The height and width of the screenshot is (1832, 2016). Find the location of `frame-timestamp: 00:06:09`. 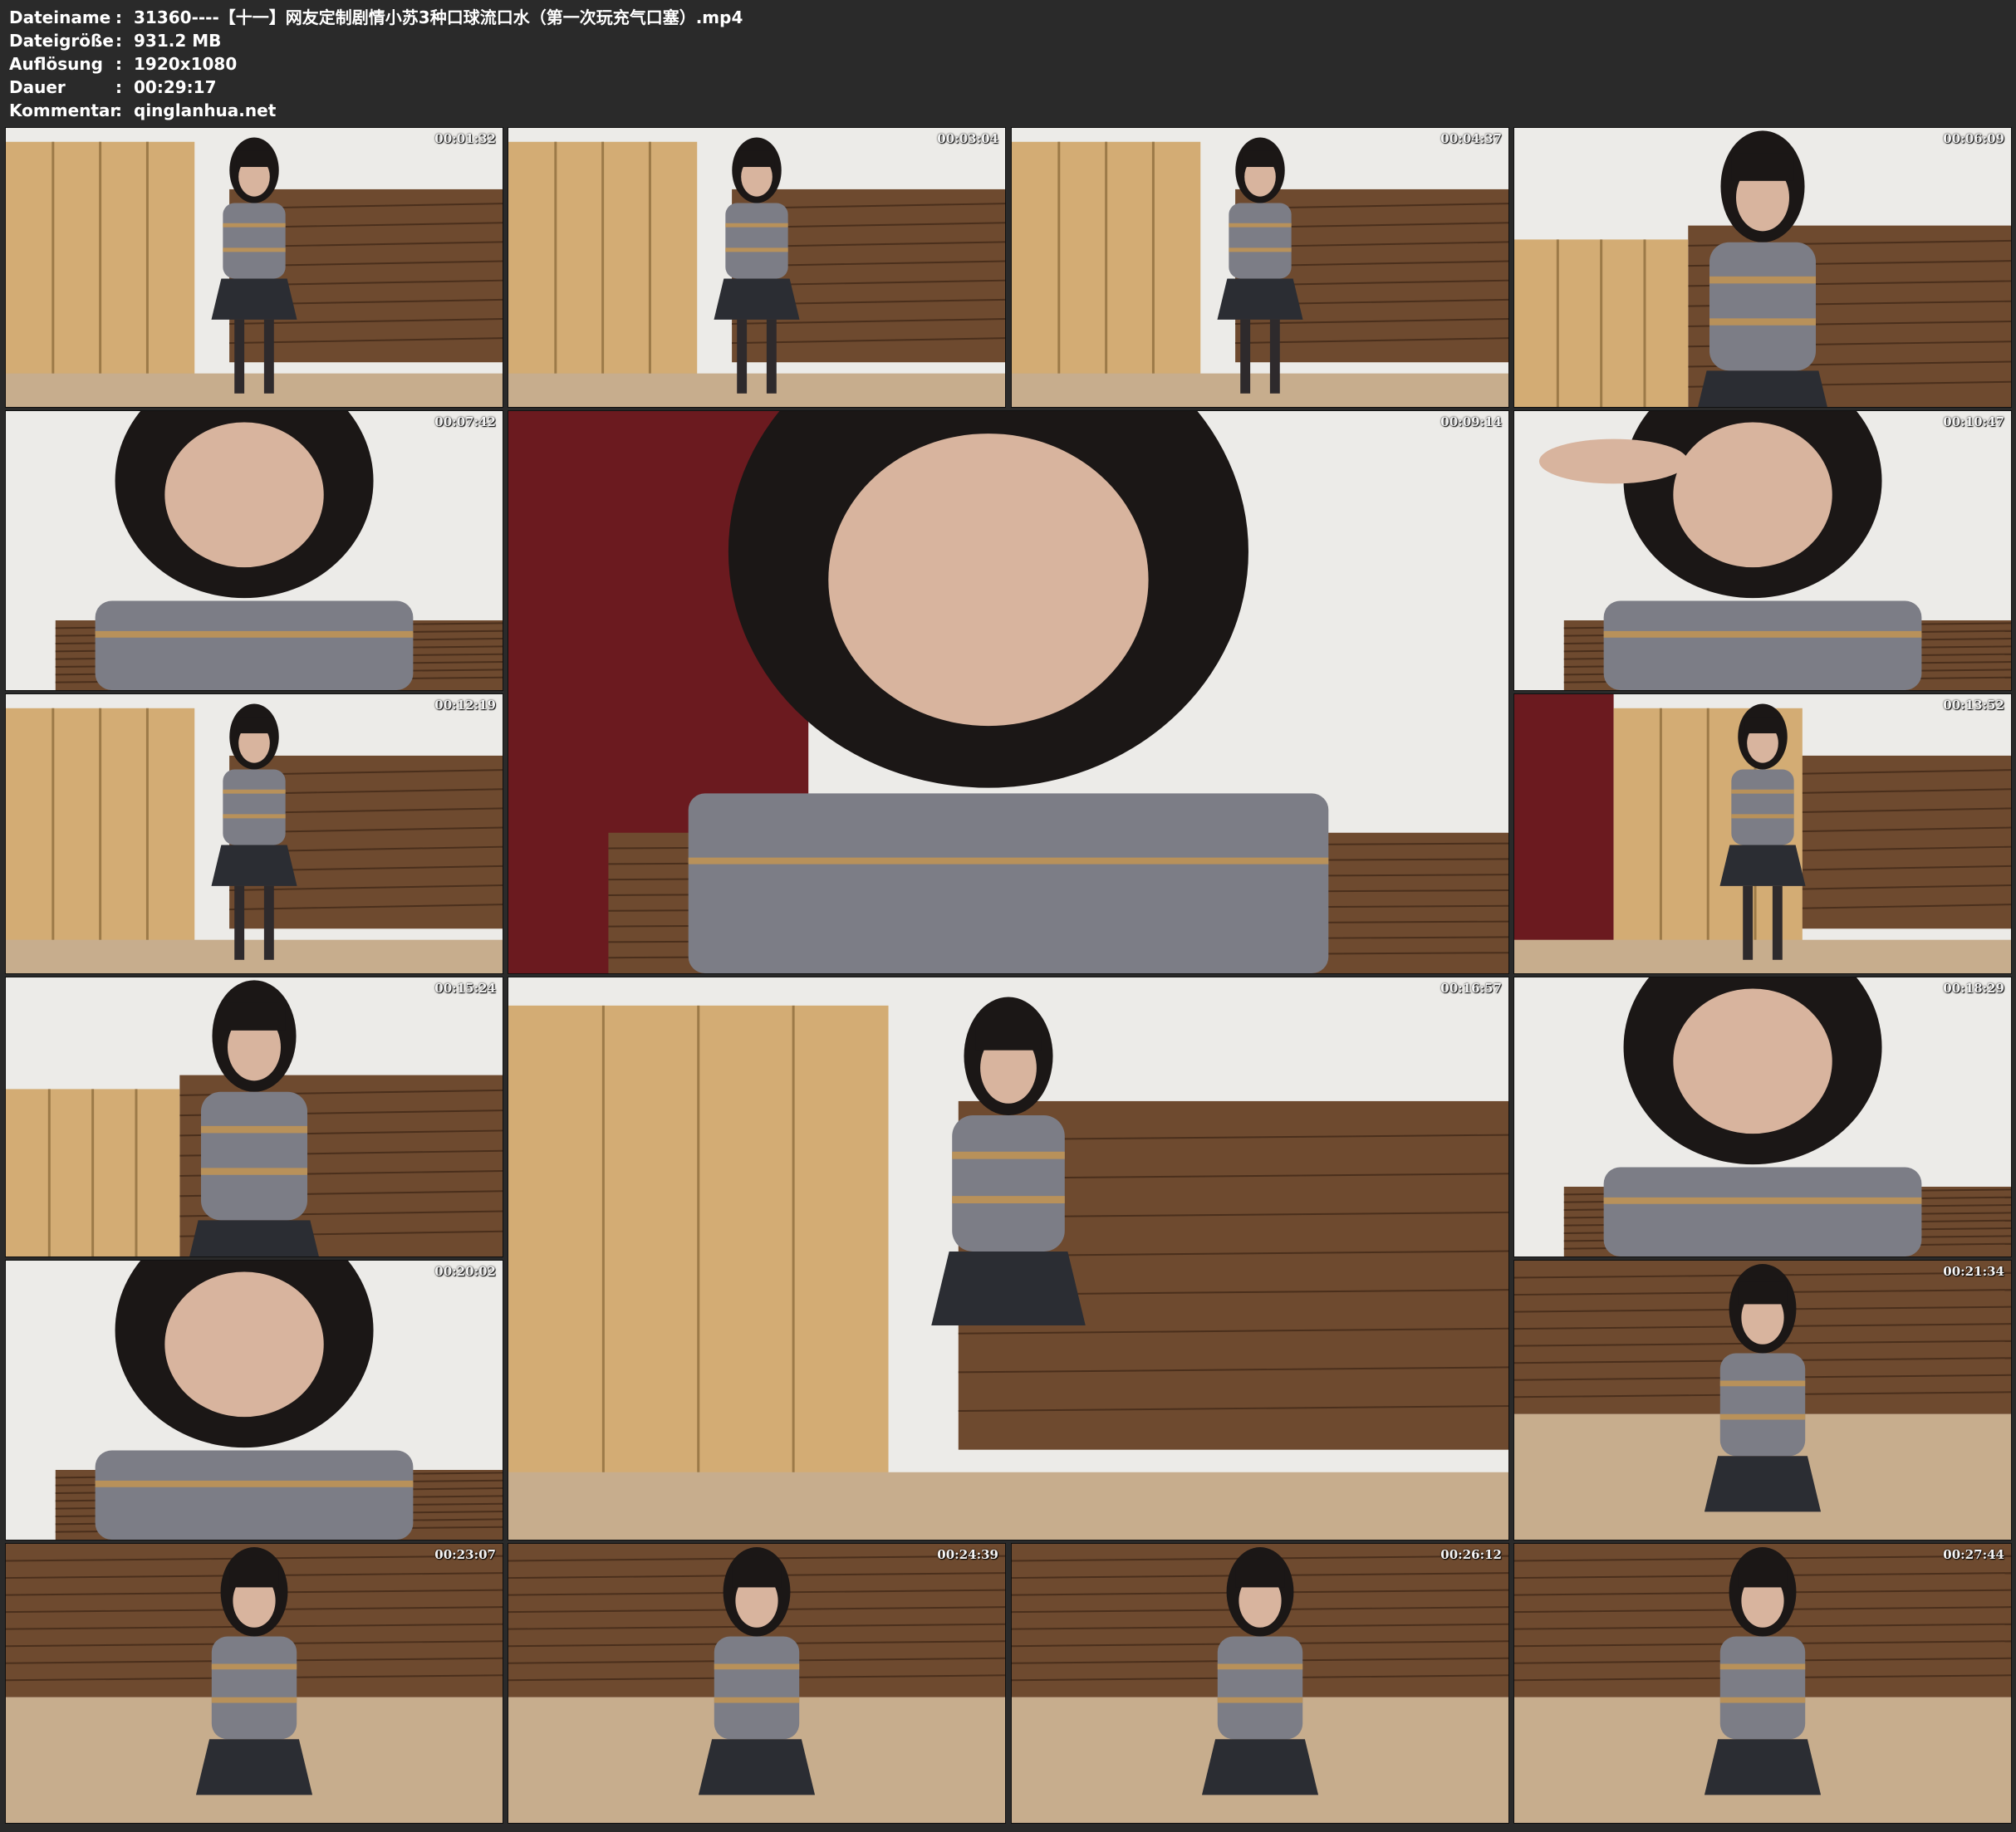

frame-timestamp: 00:06:09 is located at coordinates (1973, 138).